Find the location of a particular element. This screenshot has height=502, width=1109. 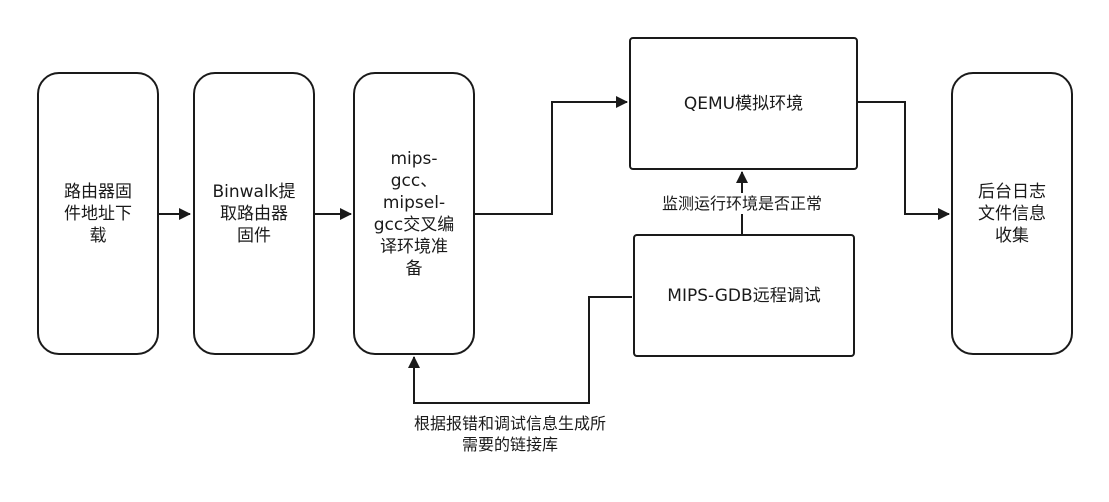

node-qemu-emulation: QEMU模拟环境 is located at coordinates (743, 103).